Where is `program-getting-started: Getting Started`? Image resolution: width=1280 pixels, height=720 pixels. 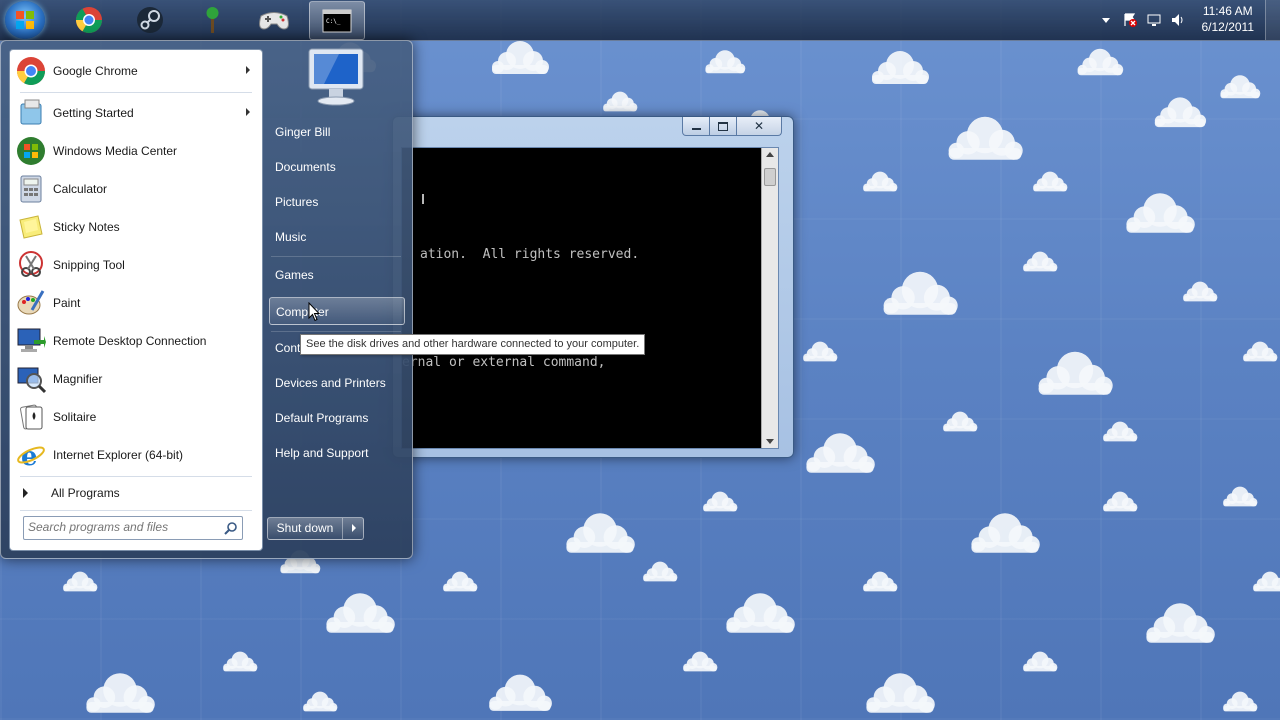
program-getting-started: Getting Started is located at coordinates (136, 113).